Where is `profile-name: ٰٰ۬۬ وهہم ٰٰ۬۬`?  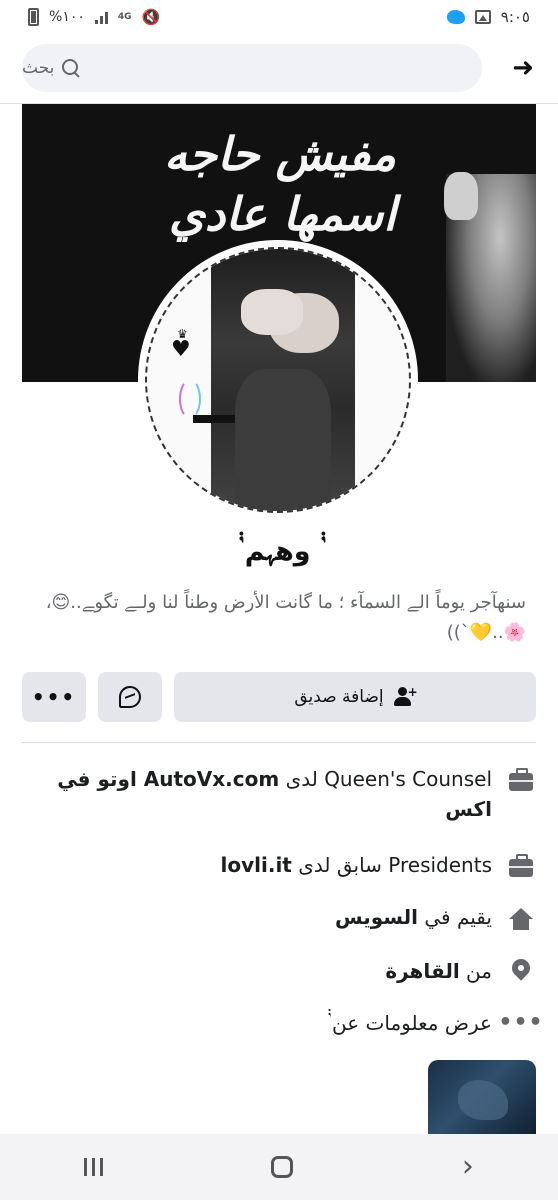
profile-name: ٰٰ۬۬ وهہم ٰٰ۬۬ is located at coordinates (278, 551).